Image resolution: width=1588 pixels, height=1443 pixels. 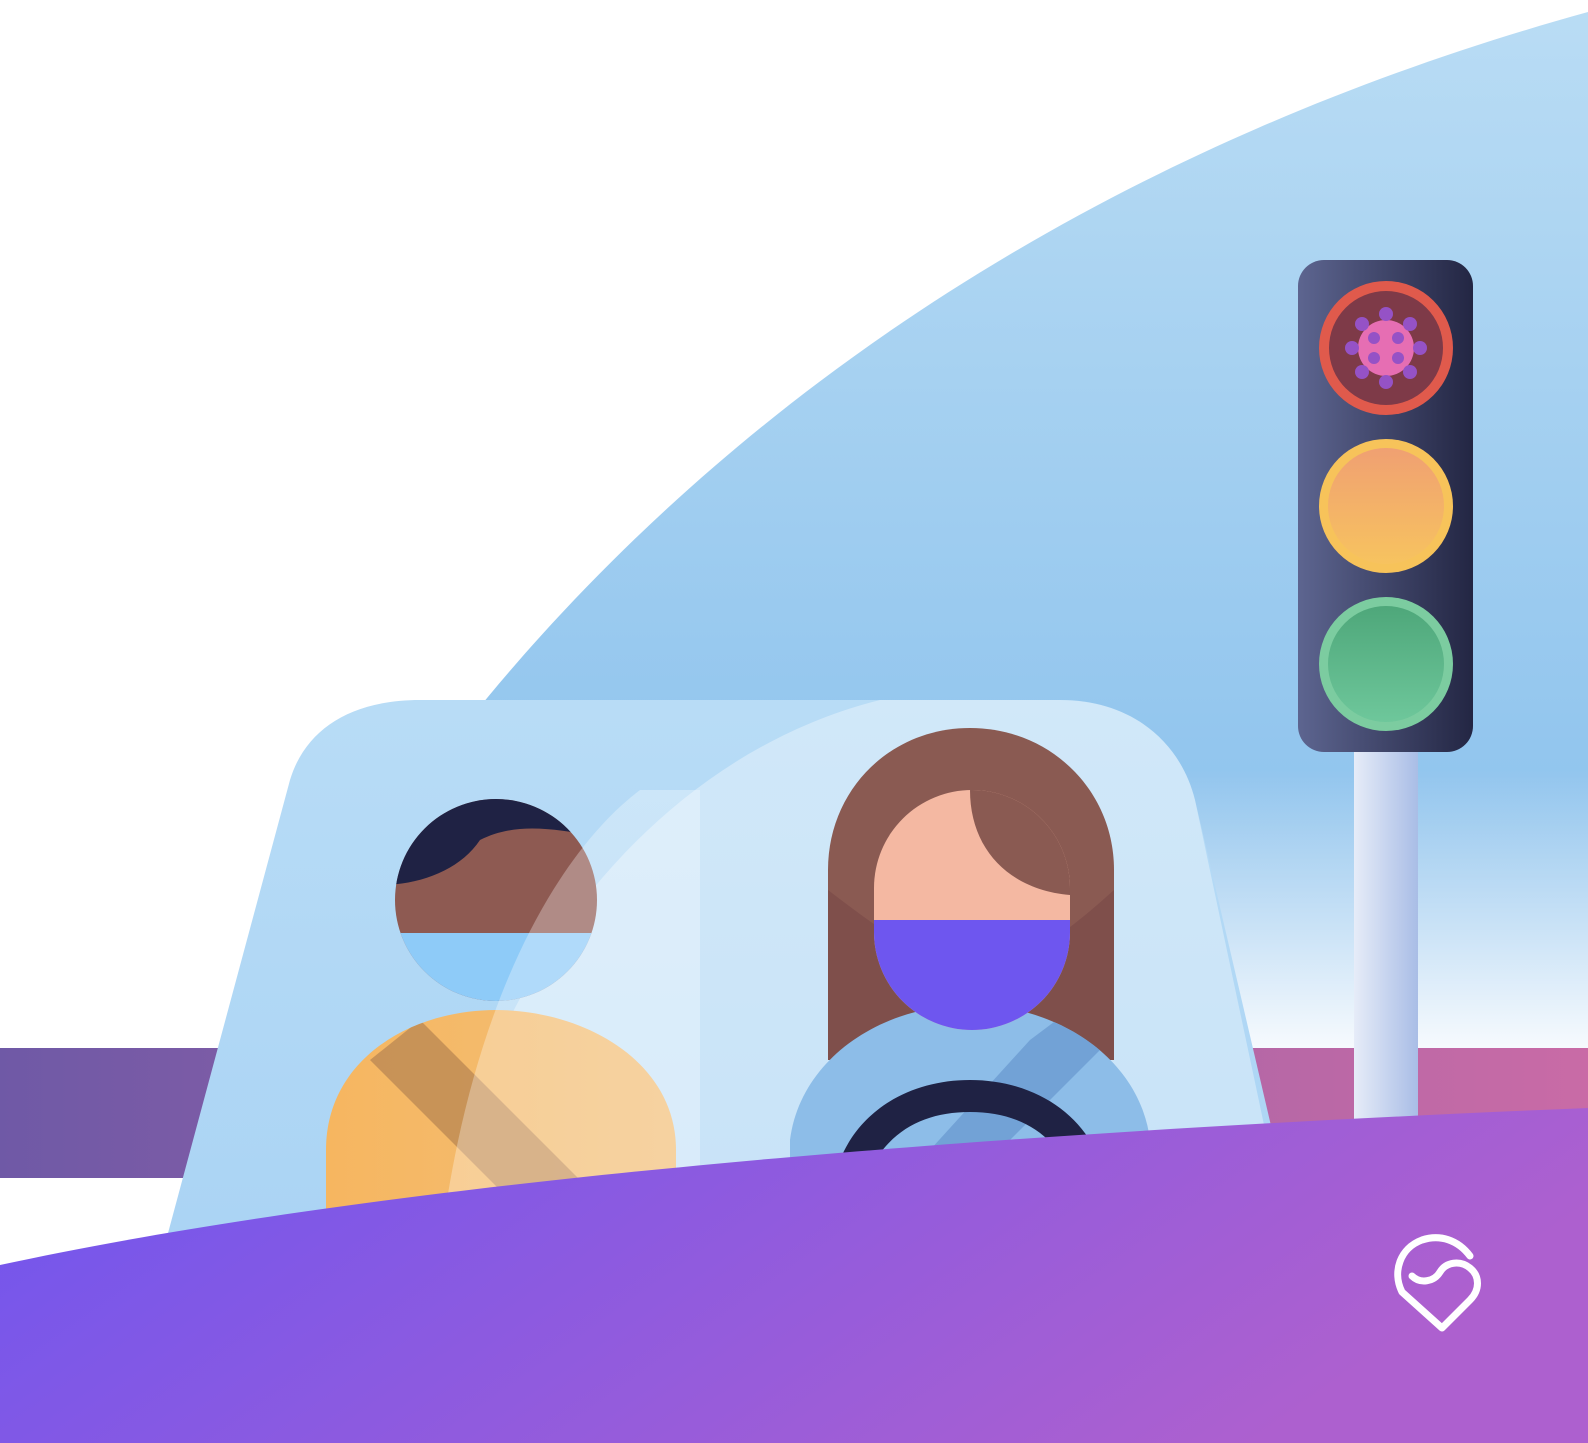 What do you see at coordinates (1386, 348) in the screenshot?
I see `virus-icon` at bounding box center [1386, 348].